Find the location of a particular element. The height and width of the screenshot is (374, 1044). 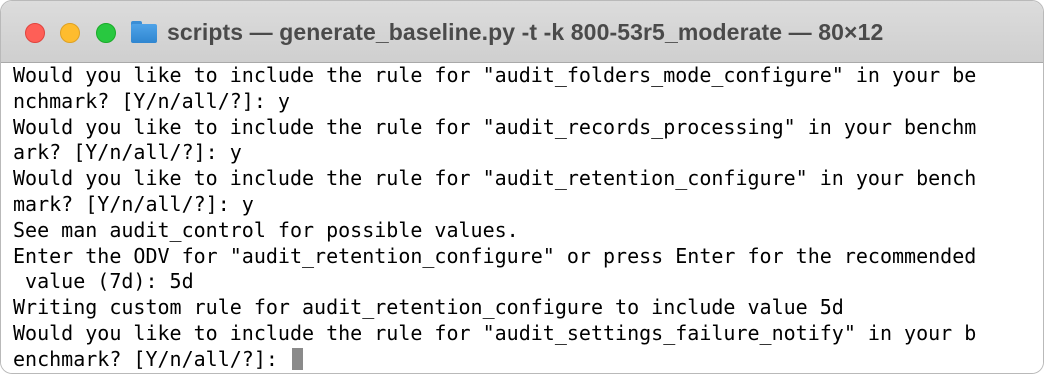

terminal-line: nchmark? [Y/n/all/?]: y is located at coordinates (151, 100).